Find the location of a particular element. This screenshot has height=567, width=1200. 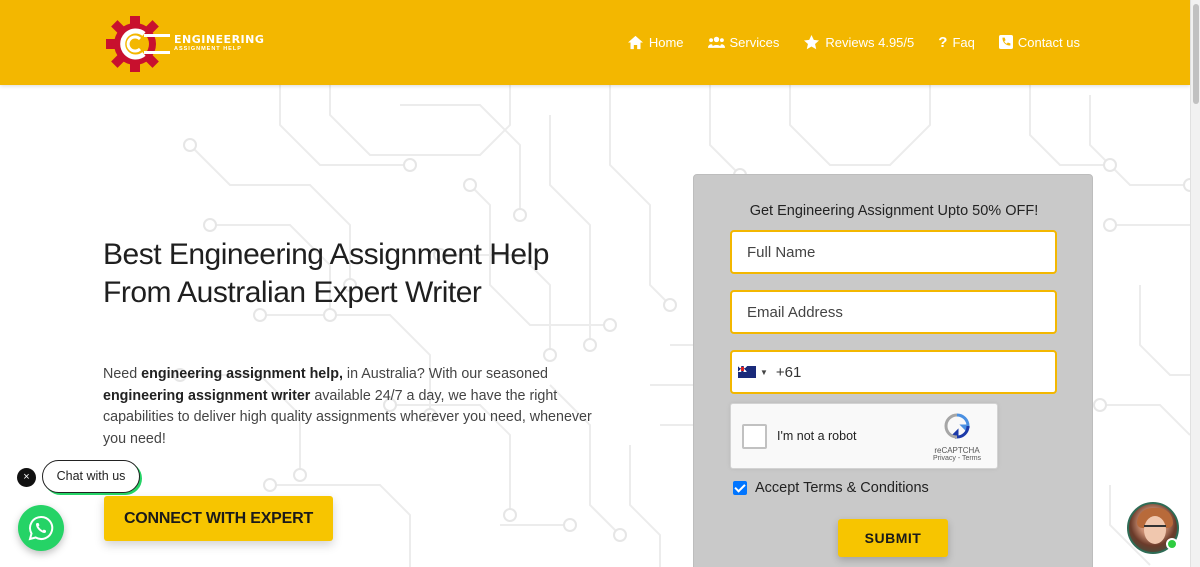

nav-contact: Contact us is located at coordinates (1039, 42).